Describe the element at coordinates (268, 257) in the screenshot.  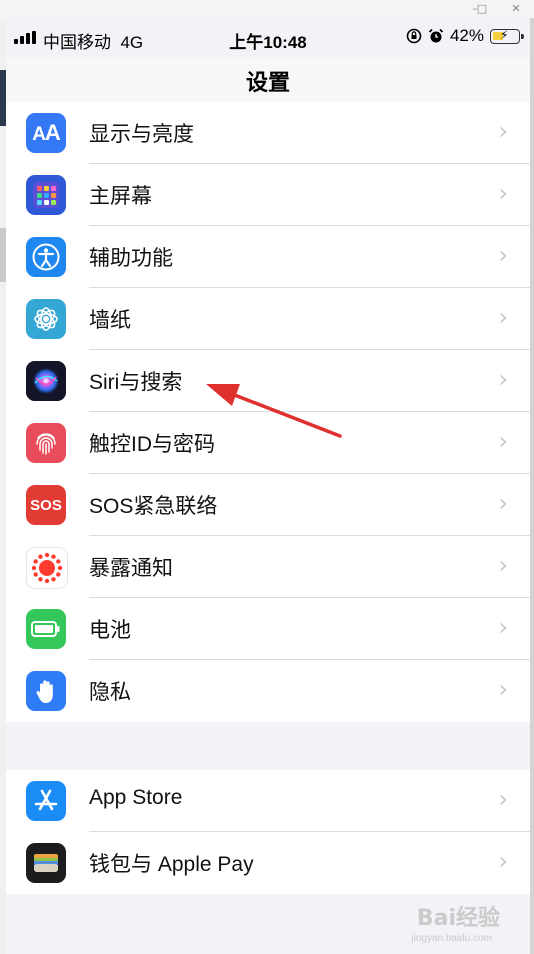
I see `settings-row-accessibility: 辅助功能 ›` at that location.